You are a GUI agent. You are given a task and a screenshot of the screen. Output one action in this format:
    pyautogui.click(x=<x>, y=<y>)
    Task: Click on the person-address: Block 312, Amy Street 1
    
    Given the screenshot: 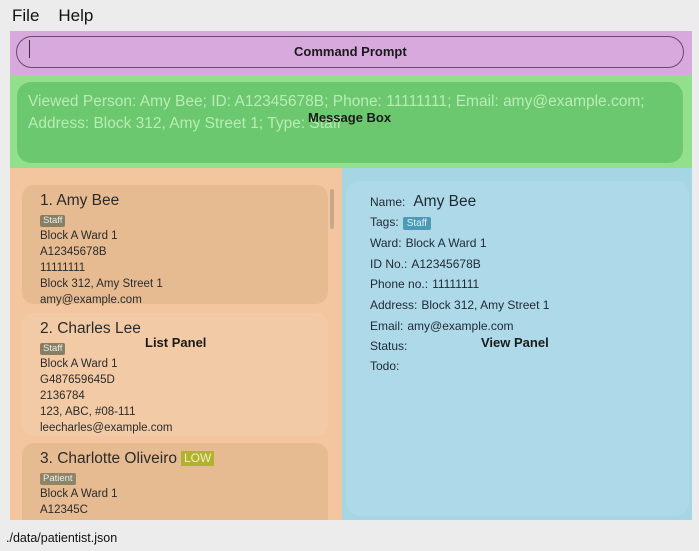 What is the action you would take?
    pyautogui.click(x=101, y=284)
    